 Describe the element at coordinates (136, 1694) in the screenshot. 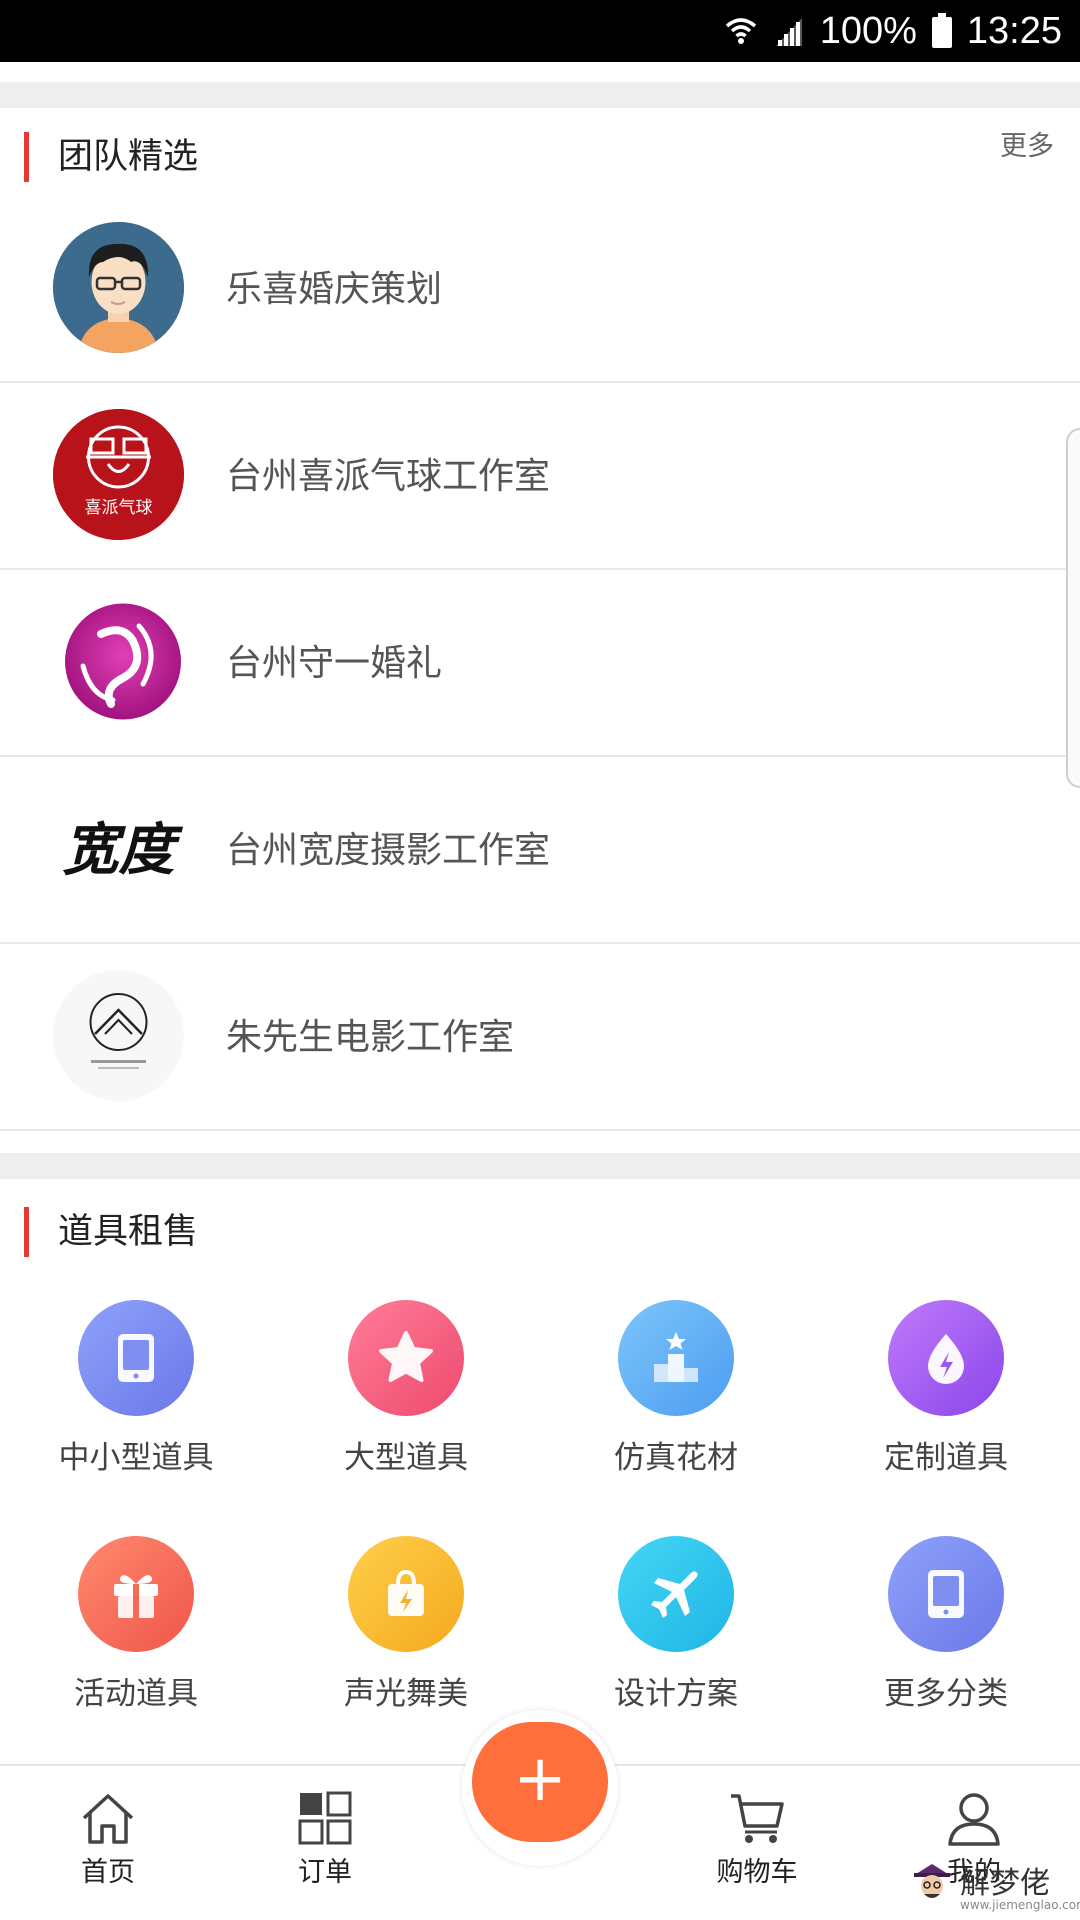

I see `category-label: 活动道具` at that location.